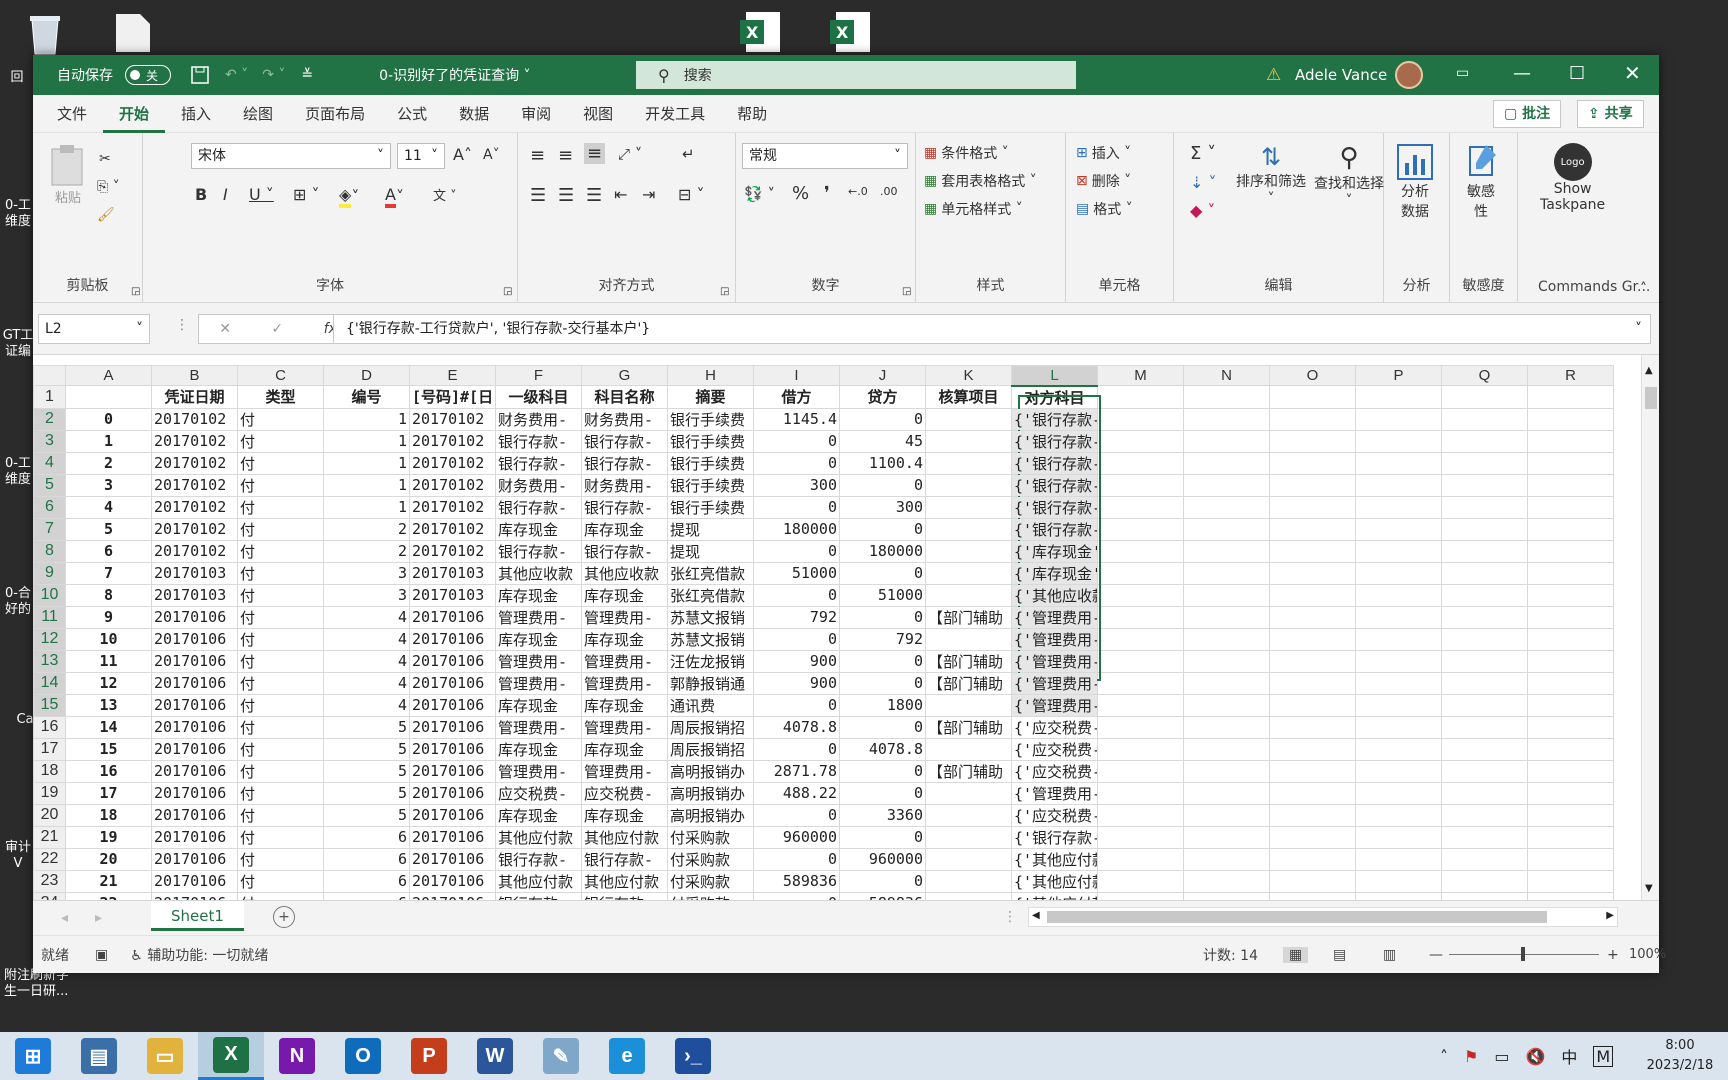 The height and width of the screenshot is (1080, 1728). What do you see at coordinates (968, 397) in the screenshot?
I see `header-cell: 核算项目` at bounding box center [968, 397].